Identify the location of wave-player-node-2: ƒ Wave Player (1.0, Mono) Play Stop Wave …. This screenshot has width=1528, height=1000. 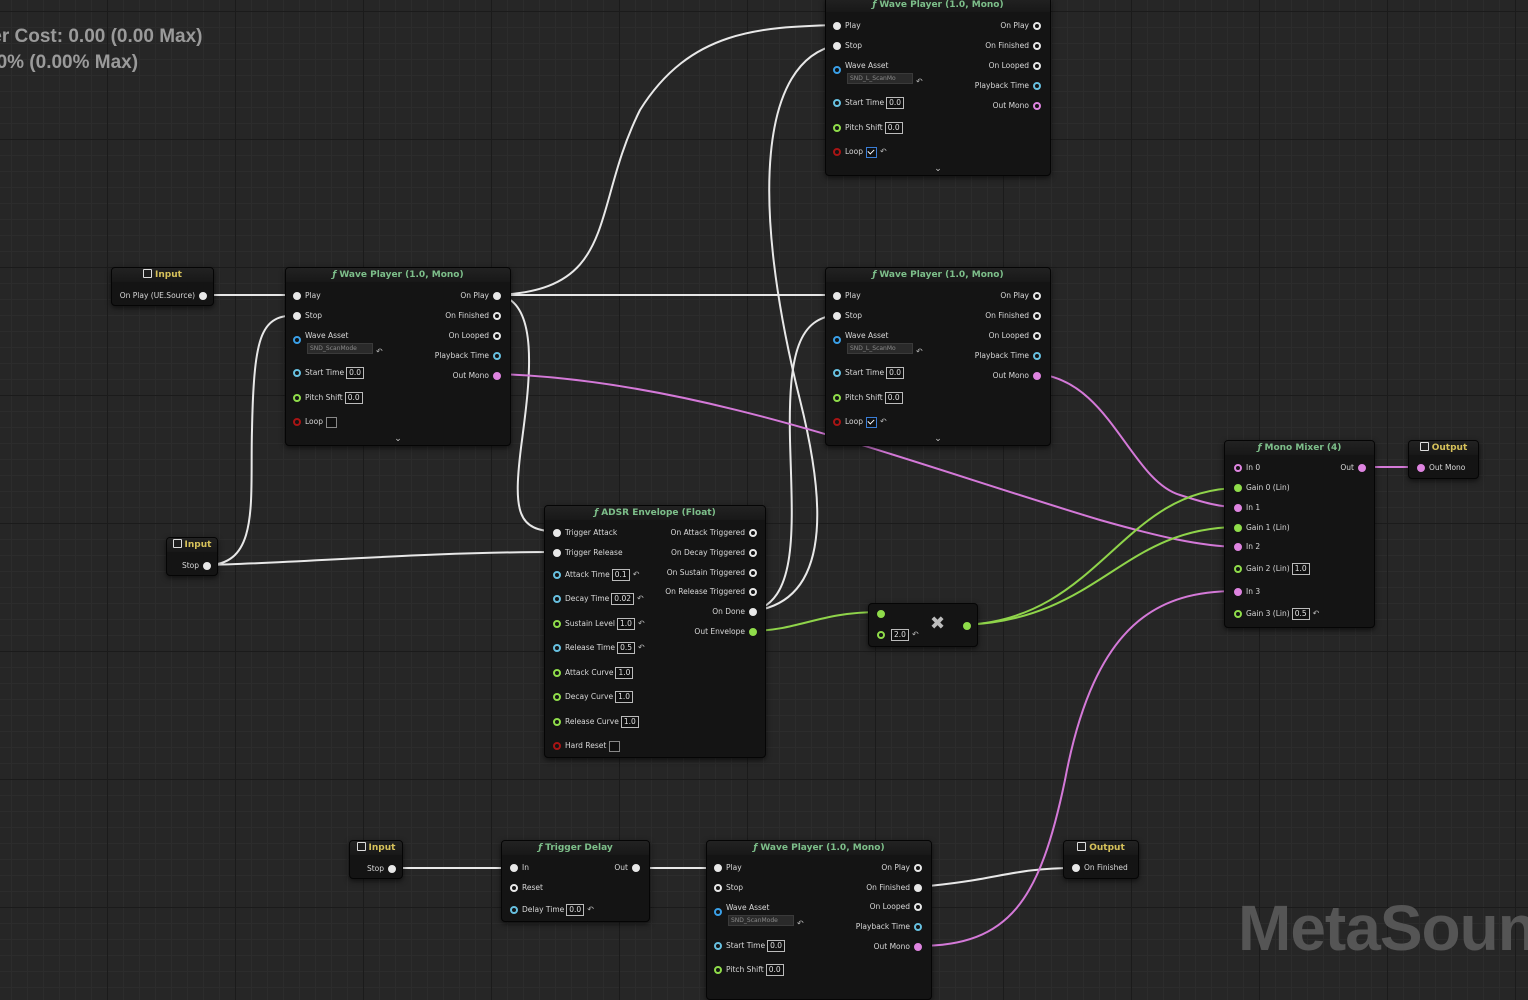
(938, 88).